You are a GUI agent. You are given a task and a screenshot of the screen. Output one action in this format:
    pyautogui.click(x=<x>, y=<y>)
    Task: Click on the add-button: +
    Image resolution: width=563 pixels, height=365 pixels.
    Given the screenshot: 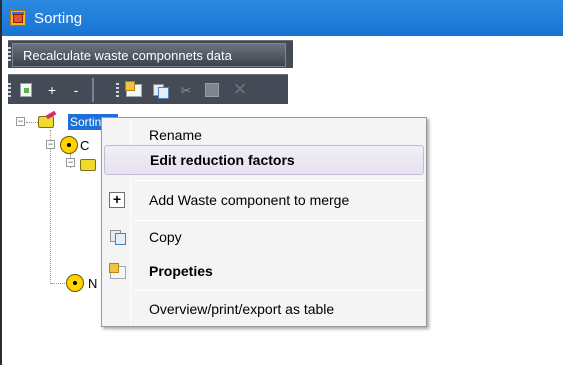 What is the action you would take?
    pyautogui.click(x=52, y=90)
    